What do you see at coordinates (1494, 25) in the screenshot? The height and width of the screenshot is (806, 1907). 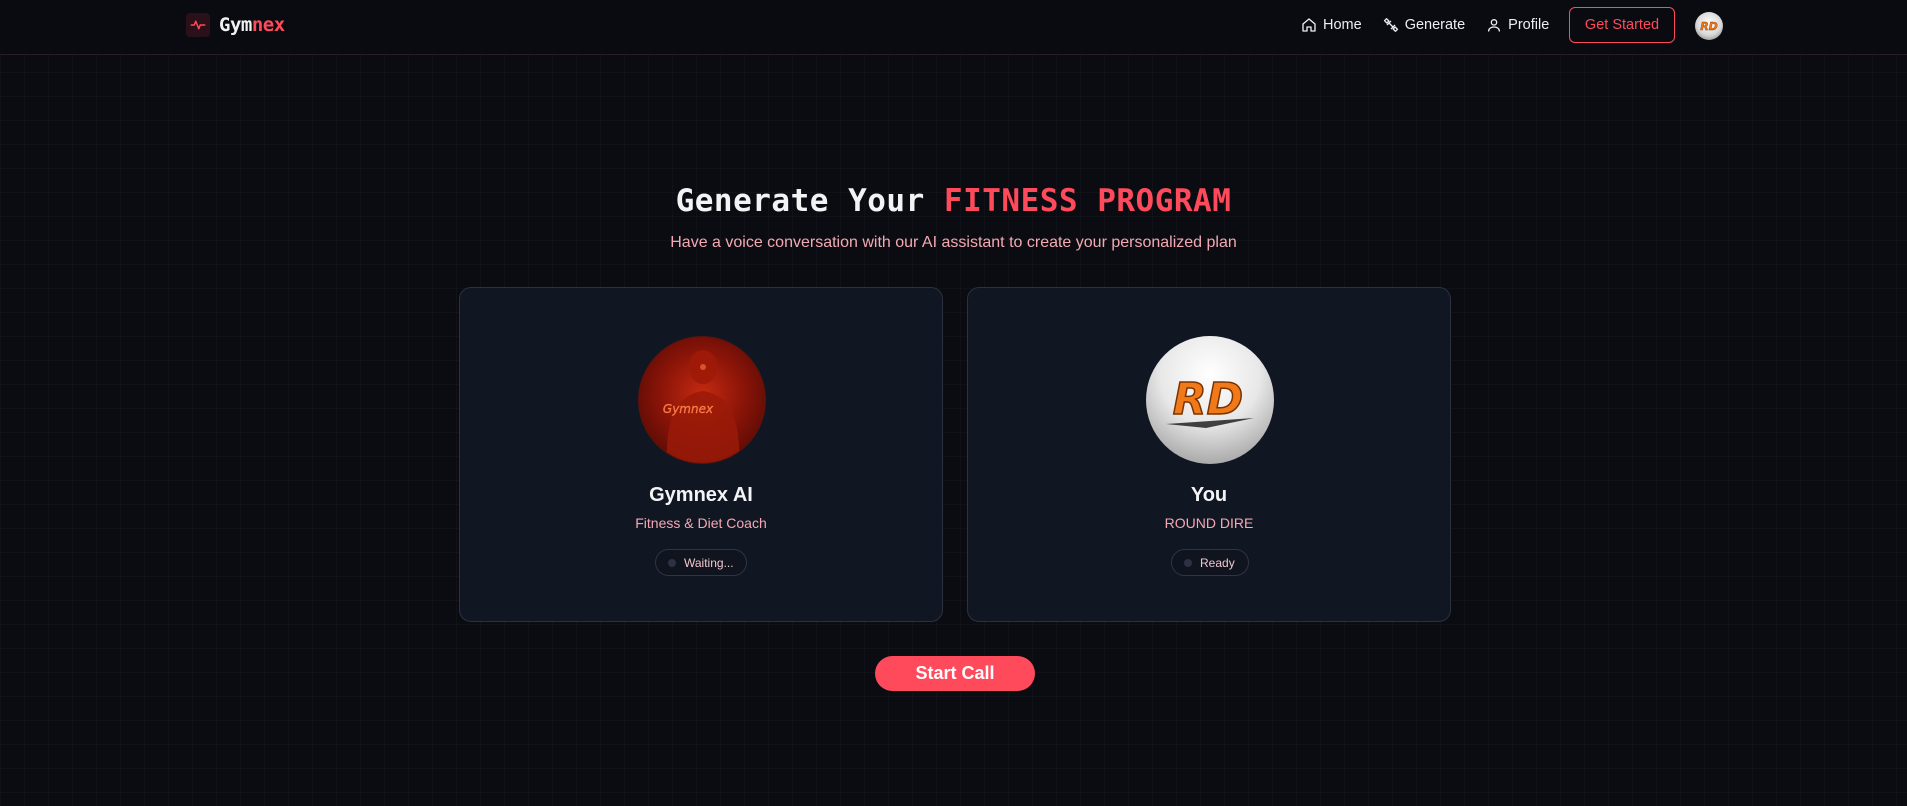 I see `user-icon` at bounding box center [1494, 25].